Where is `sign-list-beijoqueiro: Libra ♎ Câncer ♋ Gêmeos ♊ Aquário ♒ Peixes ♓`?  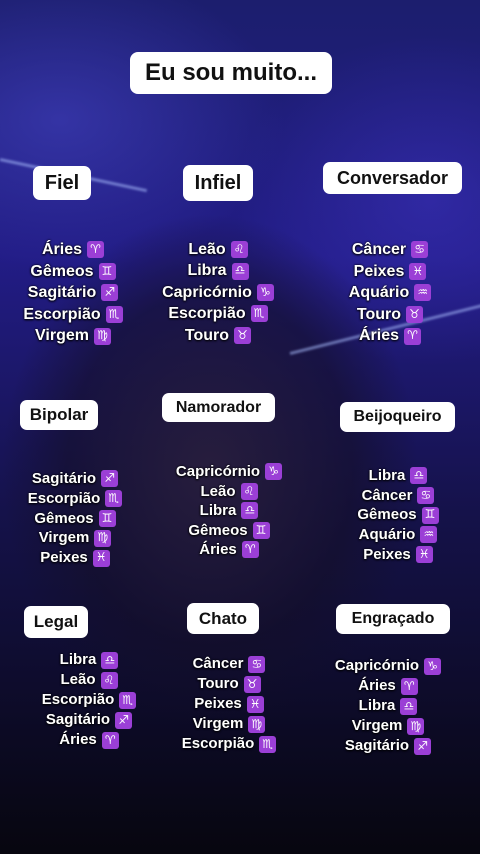
sign-list-beijoqueiro: Libra ♎ Câncer ♋ Gêmeos ♊ Aquário ♒ Peixes ♓ is located at coordinates (398, 515).